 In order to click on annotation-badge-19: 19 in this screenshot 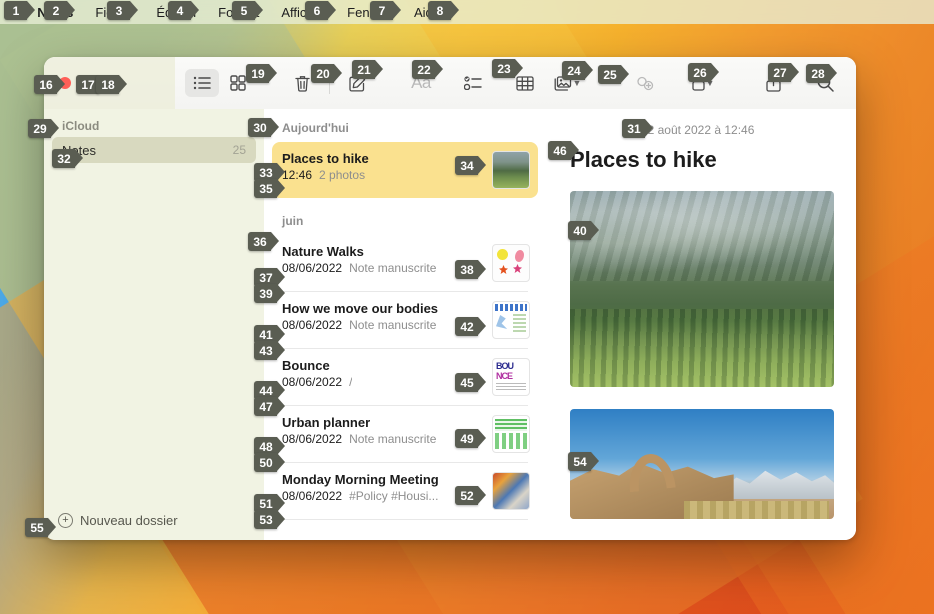, I will do `click(261, 73)`.